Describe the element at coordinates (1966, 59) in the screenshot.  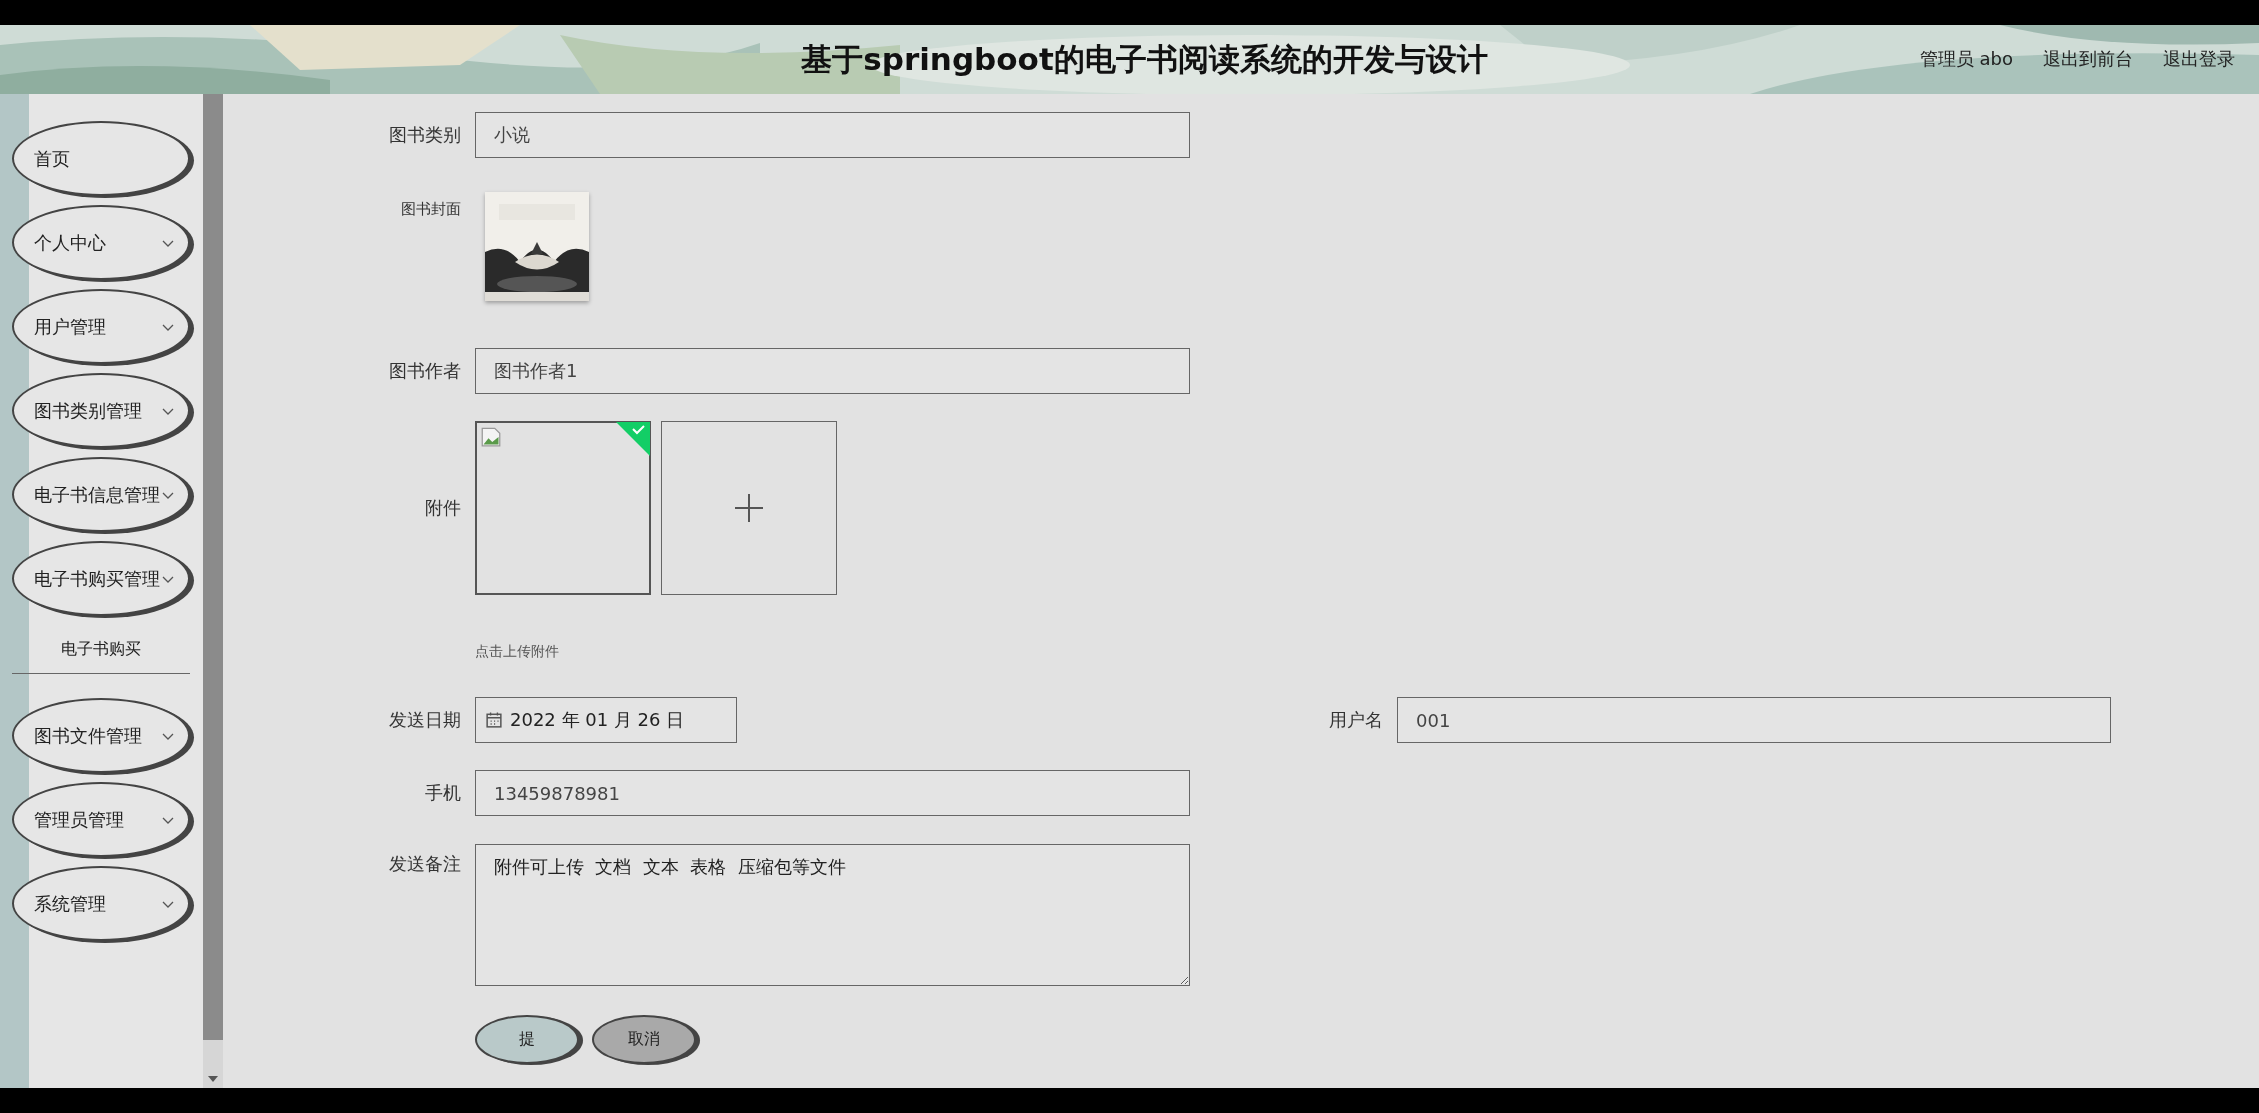
I see `header-link: 管理员 abo` at that location.